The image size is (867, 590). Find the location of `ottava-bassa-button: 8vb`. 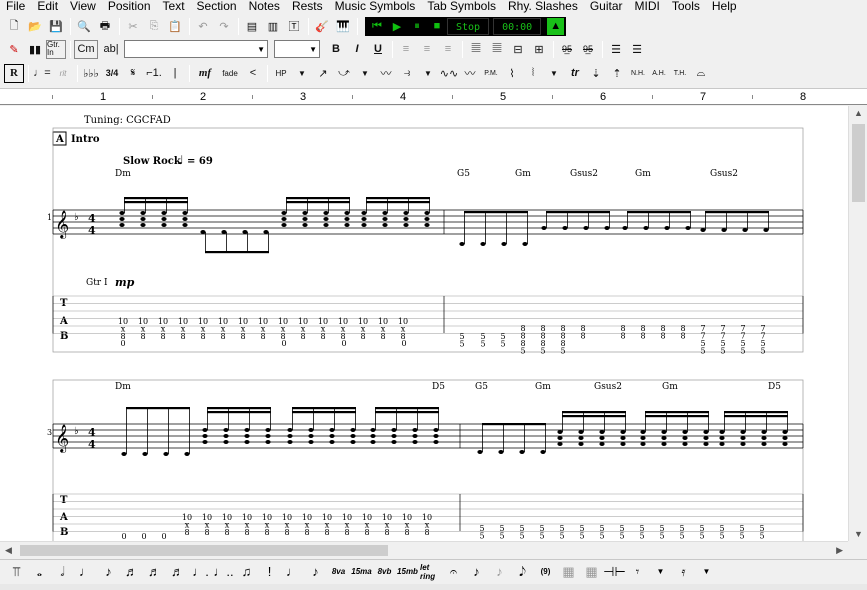

ottava-bassa-button: 8vb is located at coordinates (384, 572).